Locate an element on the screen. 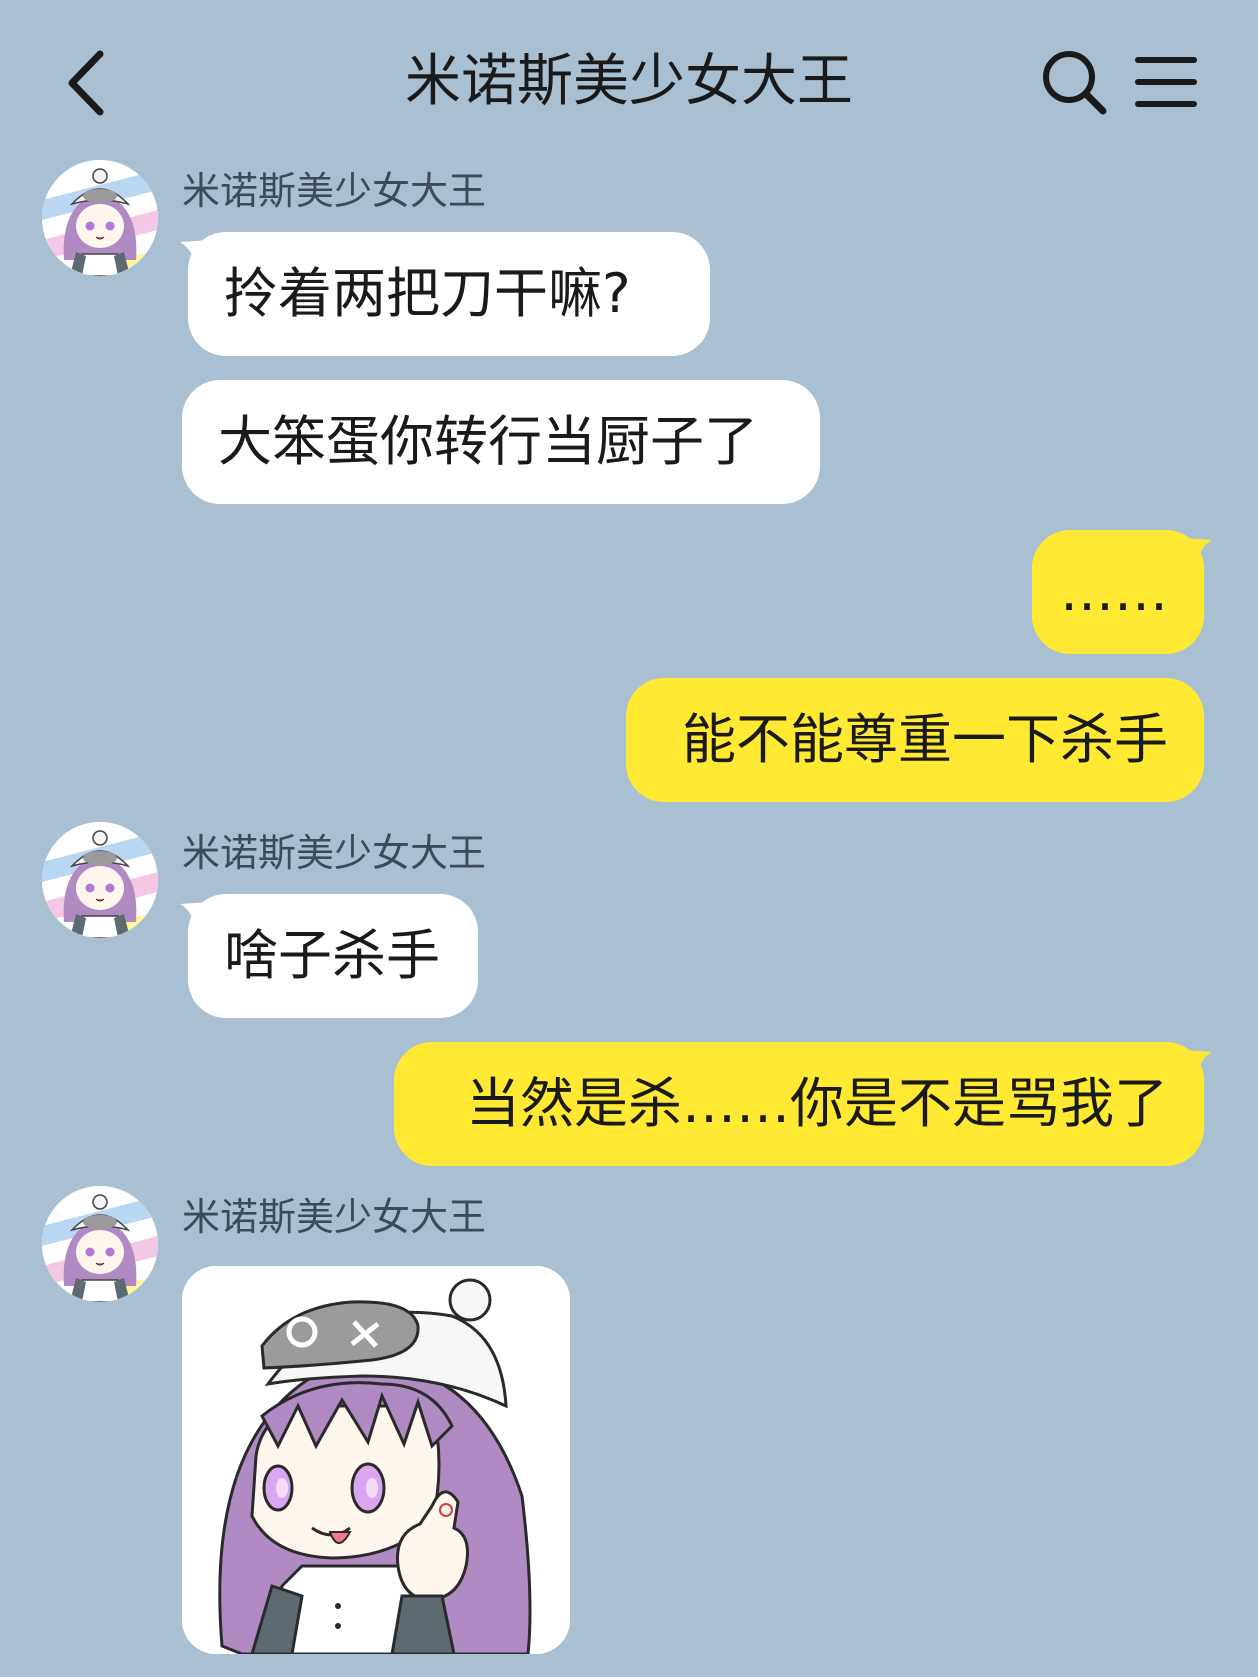 The width and height of the screenshot is (1258, 1677). hamburger-menu-icon is located at coordinates (1166, 82).